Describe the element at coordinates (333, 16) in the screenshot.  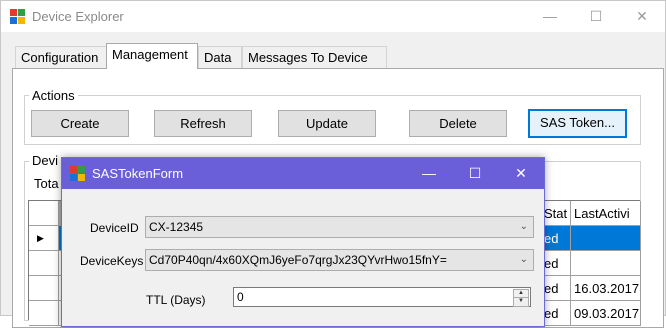
I see `main-titlebar: Device Explorer — ☐ ✕` at that location.